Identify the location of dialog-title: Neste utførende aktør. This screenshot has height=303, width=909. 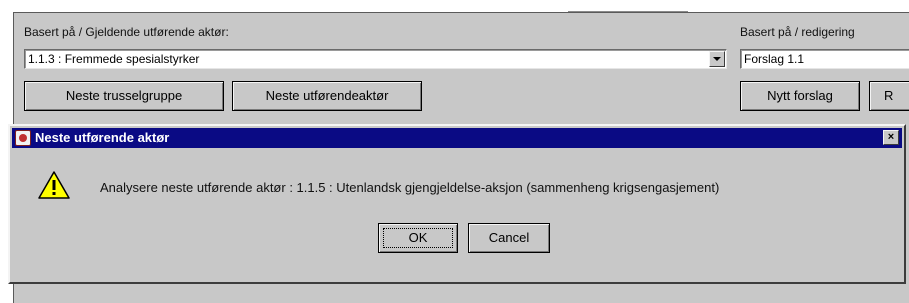
(102, 137).